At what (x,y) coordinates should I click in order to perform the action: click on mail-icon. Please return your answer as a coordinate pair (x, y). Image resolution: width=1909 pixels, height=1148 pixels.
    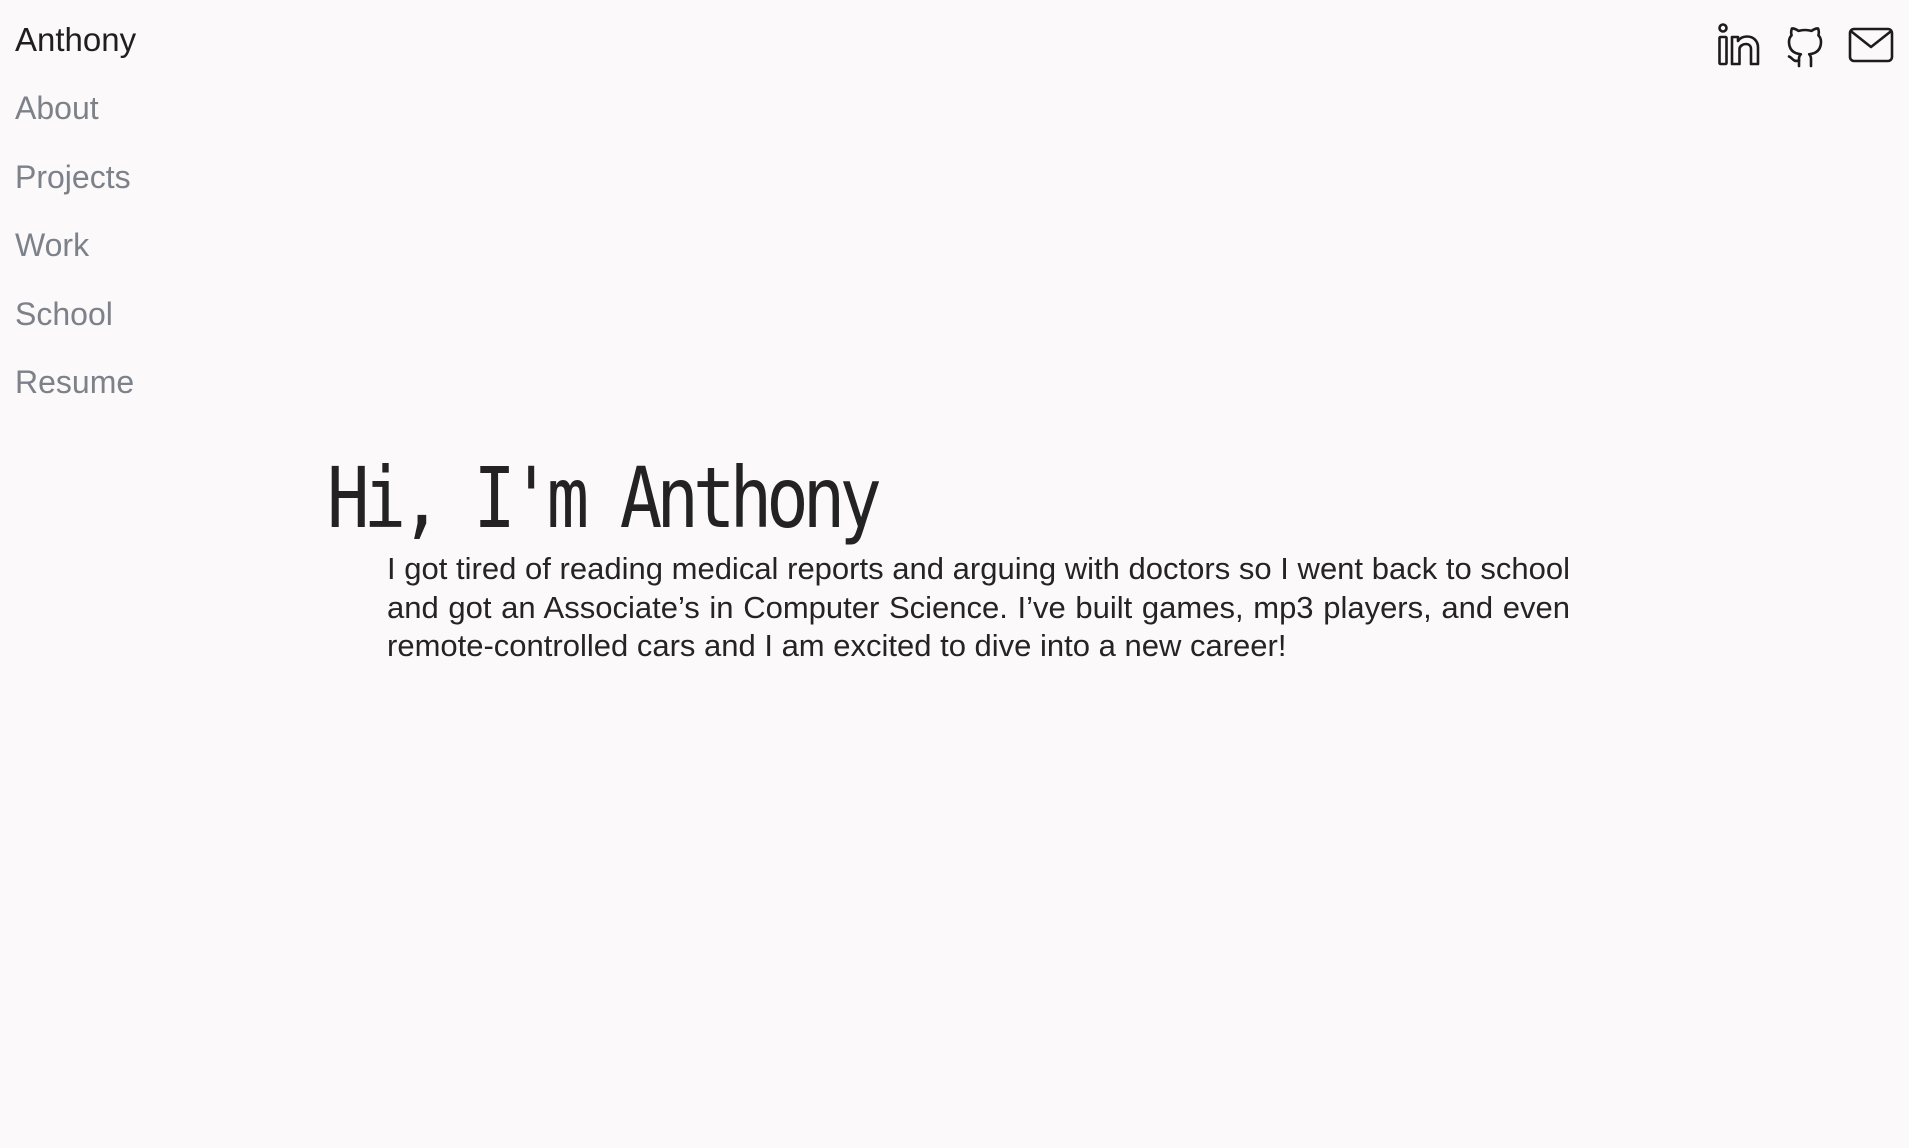
    Looking at the image, I should click on (1871, 45).